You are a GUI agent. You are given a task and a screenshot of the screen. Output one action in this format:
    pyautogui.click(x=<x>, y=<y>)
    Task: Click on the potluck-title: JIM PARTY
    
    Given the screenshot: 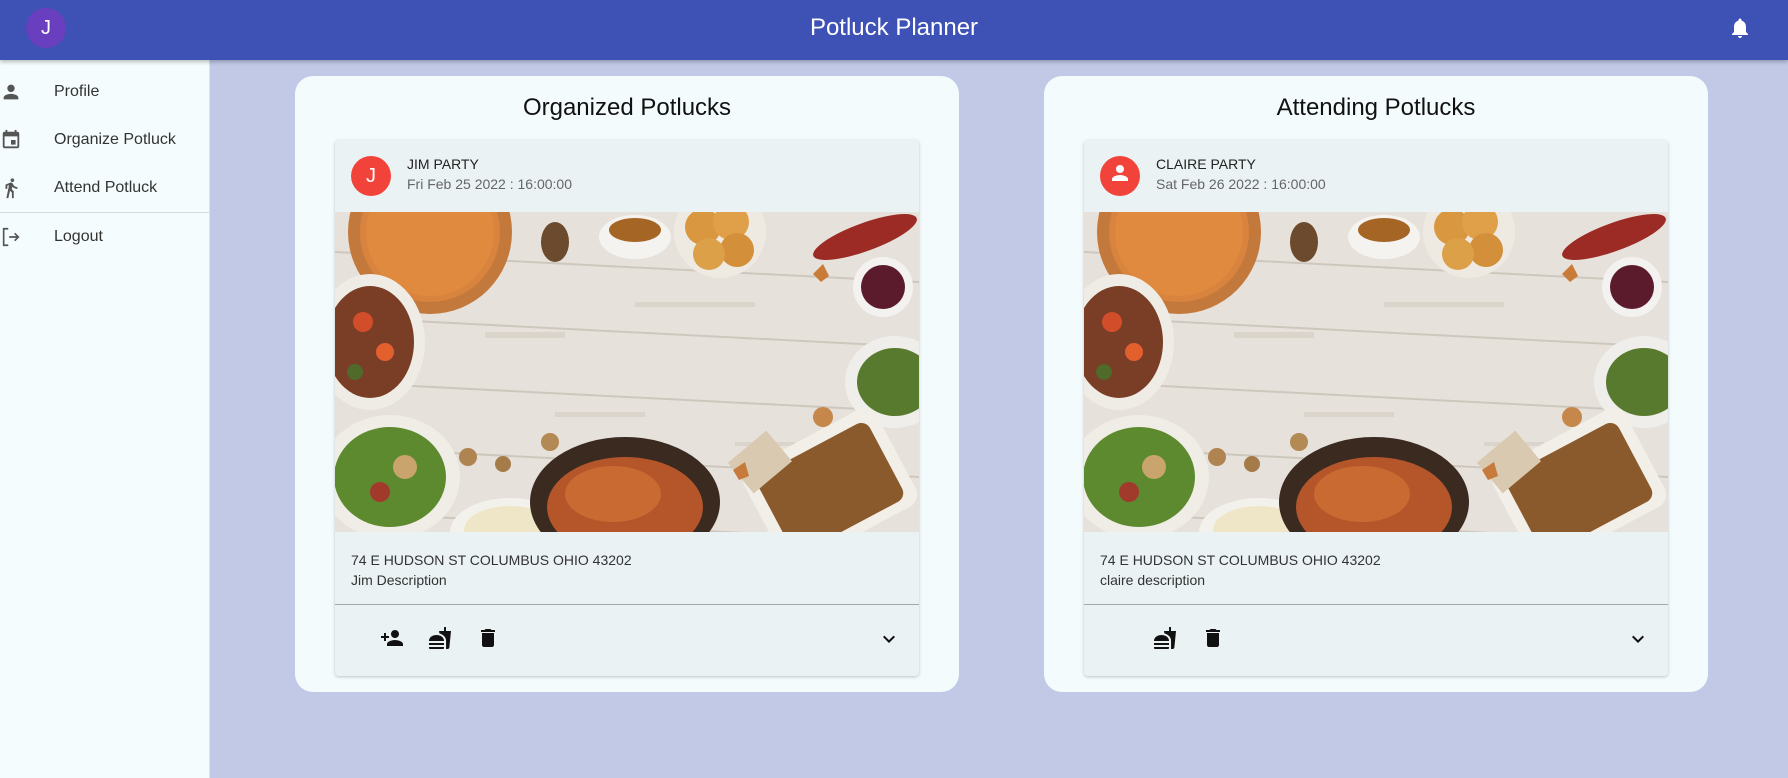 What is the action you would take?
    pyautogui.click(x=443, y=164)
    